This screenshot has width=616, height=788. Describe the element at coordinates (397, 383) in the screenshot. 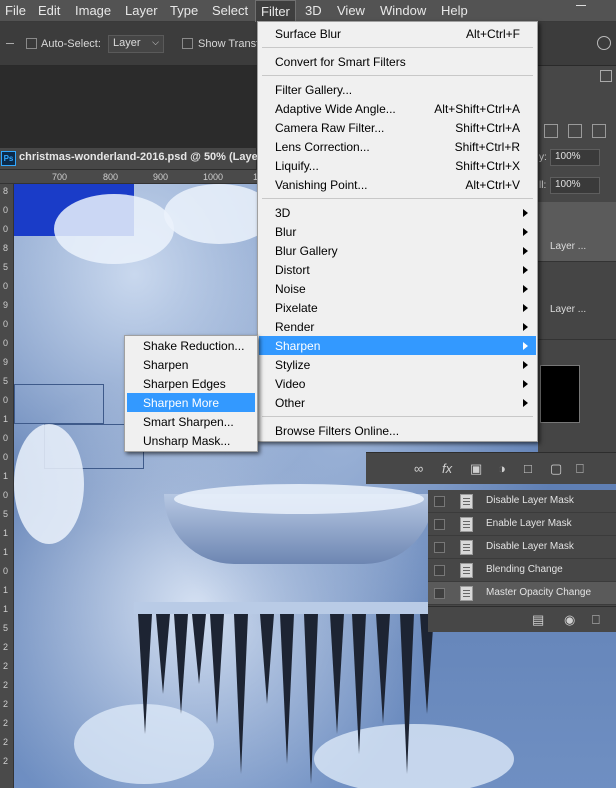

I see `menu-item-video: Video` at that location.